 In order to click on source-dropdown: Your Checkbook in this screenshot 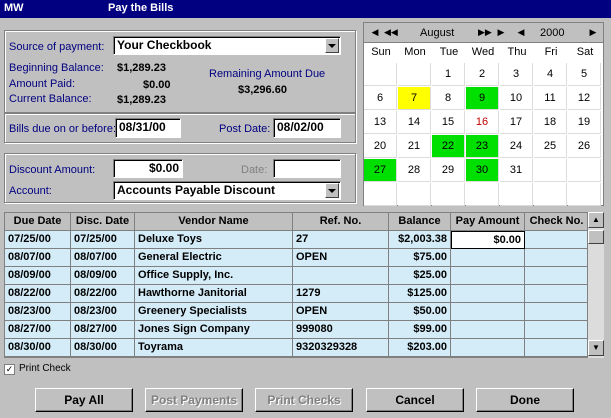, I will do `click(227, 45)`.